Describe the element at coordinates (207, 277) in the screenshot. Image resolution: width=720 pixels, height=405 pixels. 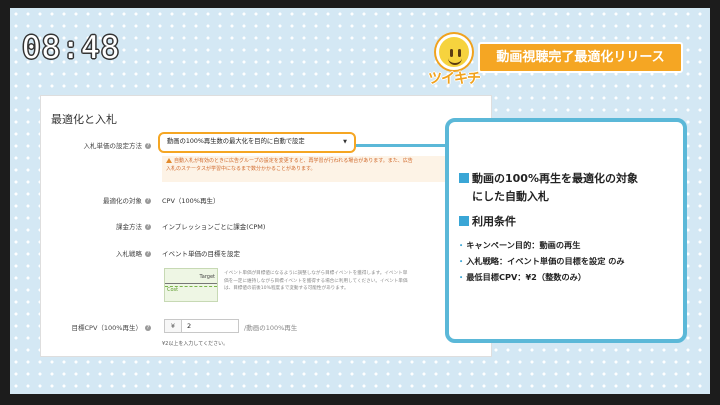
I see `graph-target-label: Target` at that location.